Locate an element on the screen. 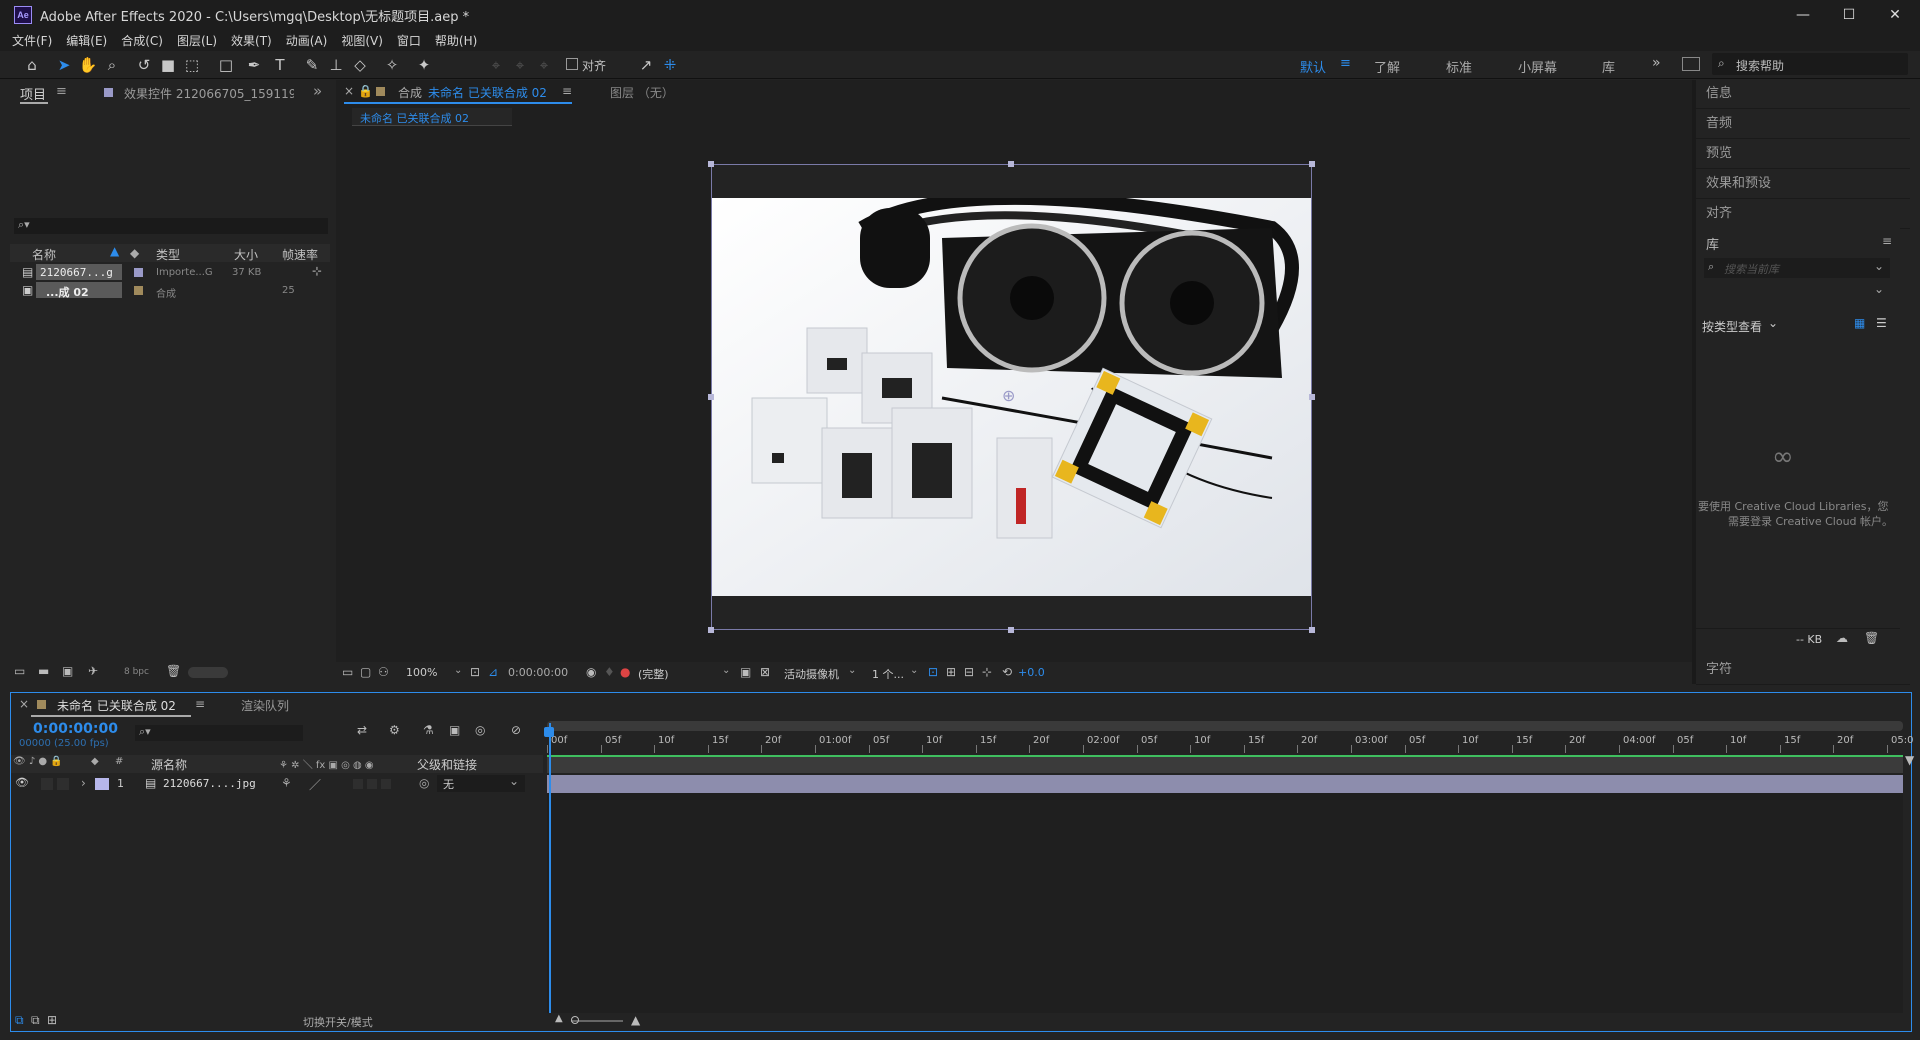 The image size is (1920, 1040). snap-options-icon: ⁜ is located at coordinates (670, 65).